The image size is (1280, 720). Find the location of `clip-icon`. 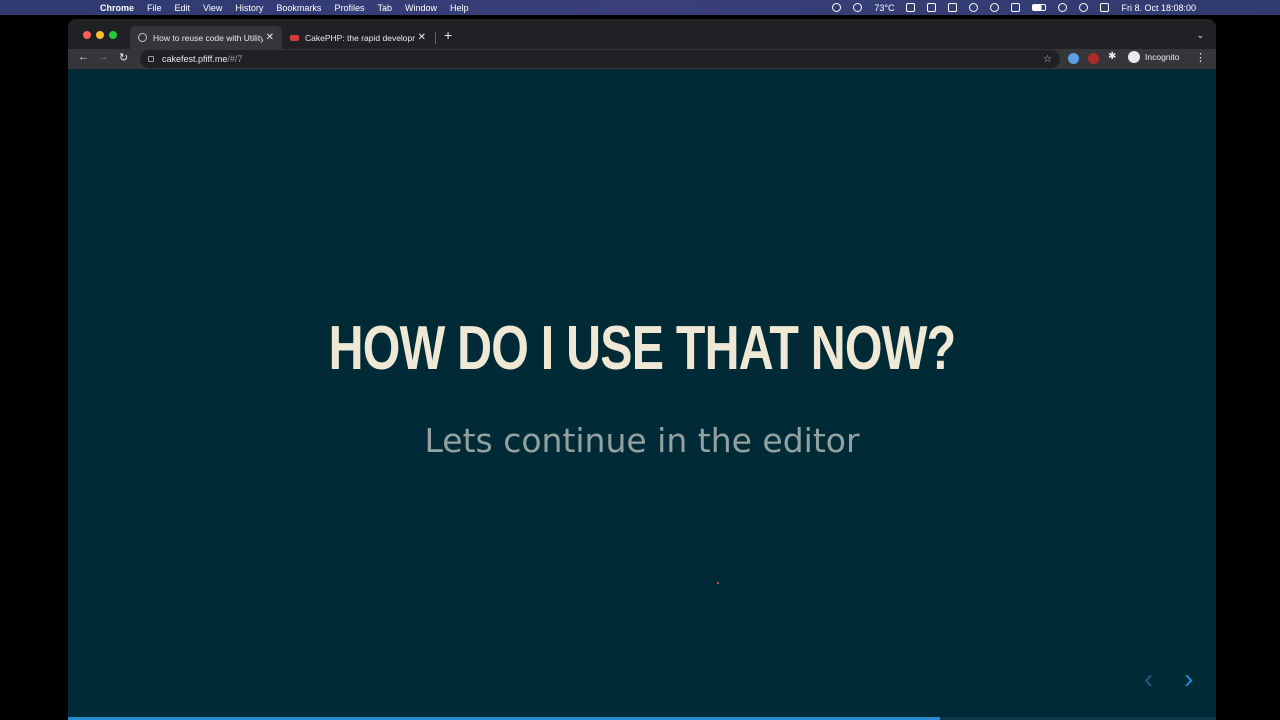

clip-icon is located at coordinates (932, 7).